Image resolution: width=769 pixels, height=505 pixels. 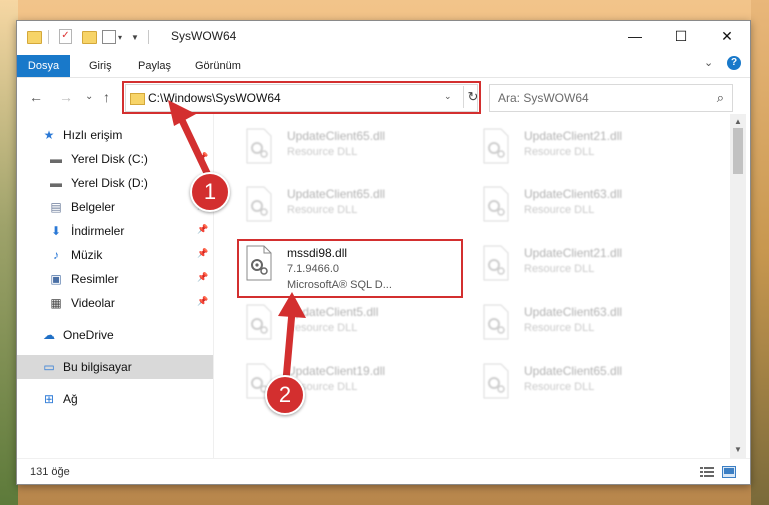 What do you see at coordinates (93, 207) in the screenshot?
I see `sidebar-item-label: Belgeler` at bounding box center [93, 207].